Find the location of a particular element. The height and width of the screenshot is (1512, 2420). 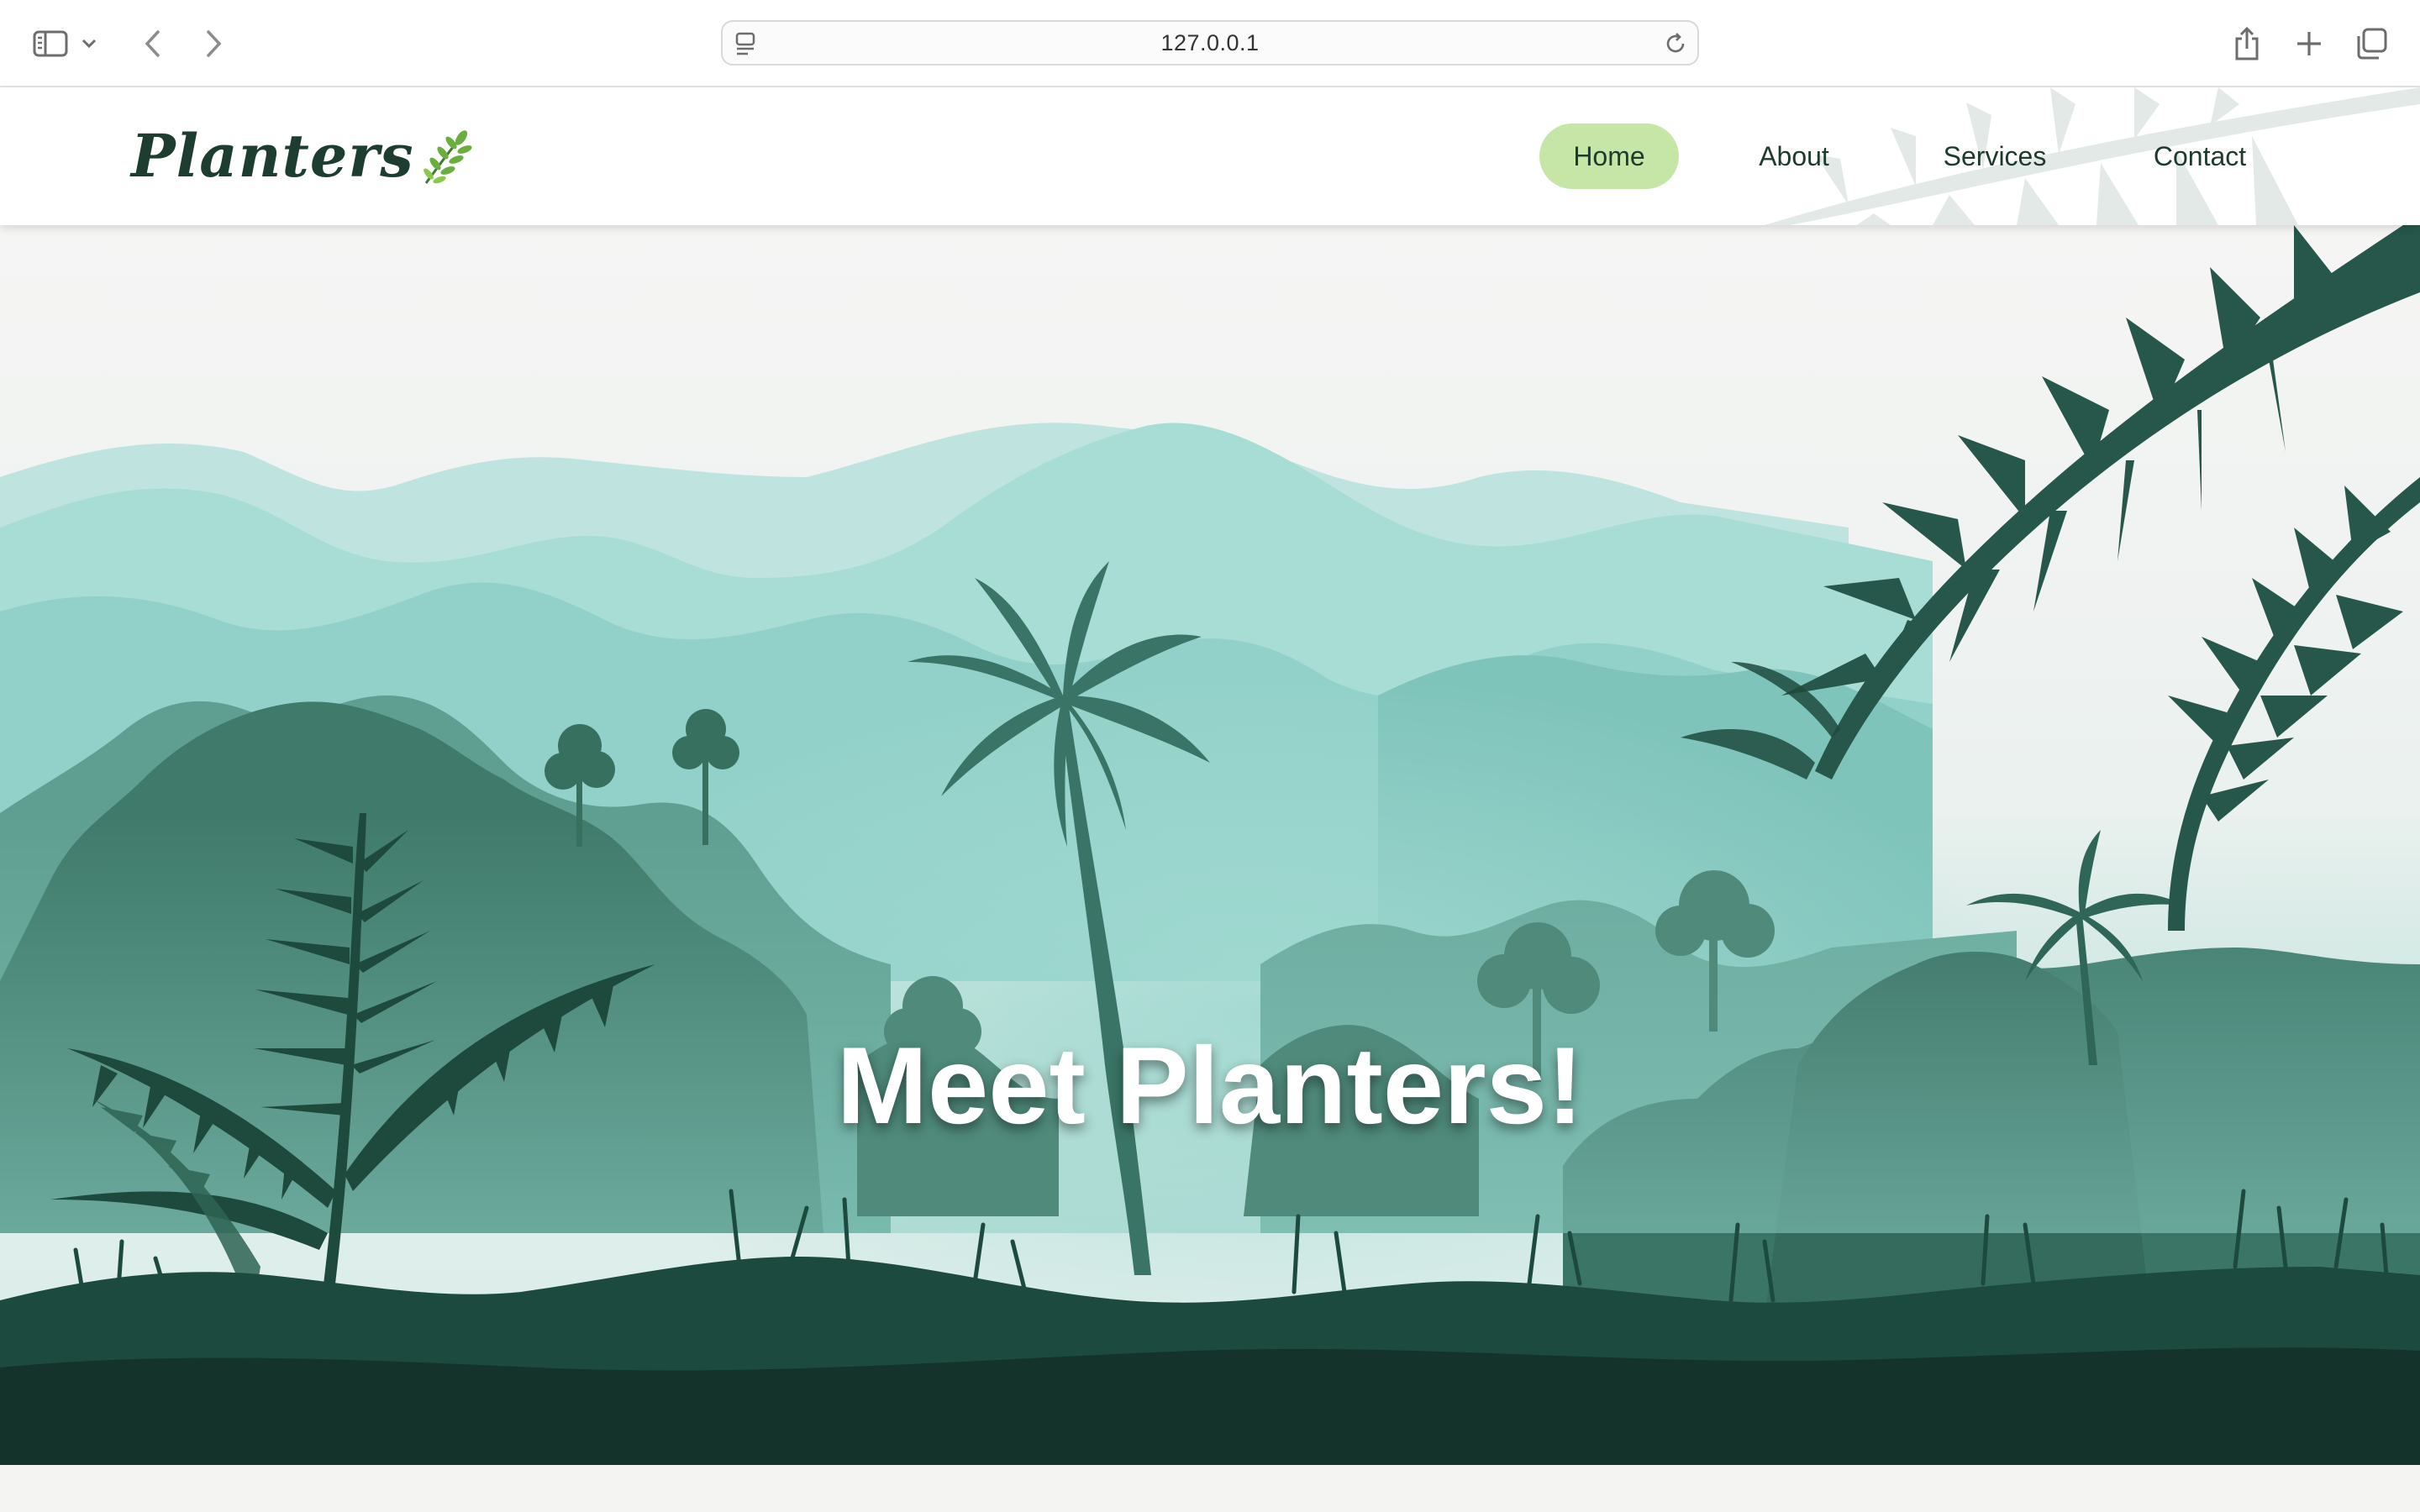

leaf-icon is located at coordinates (448, 157).